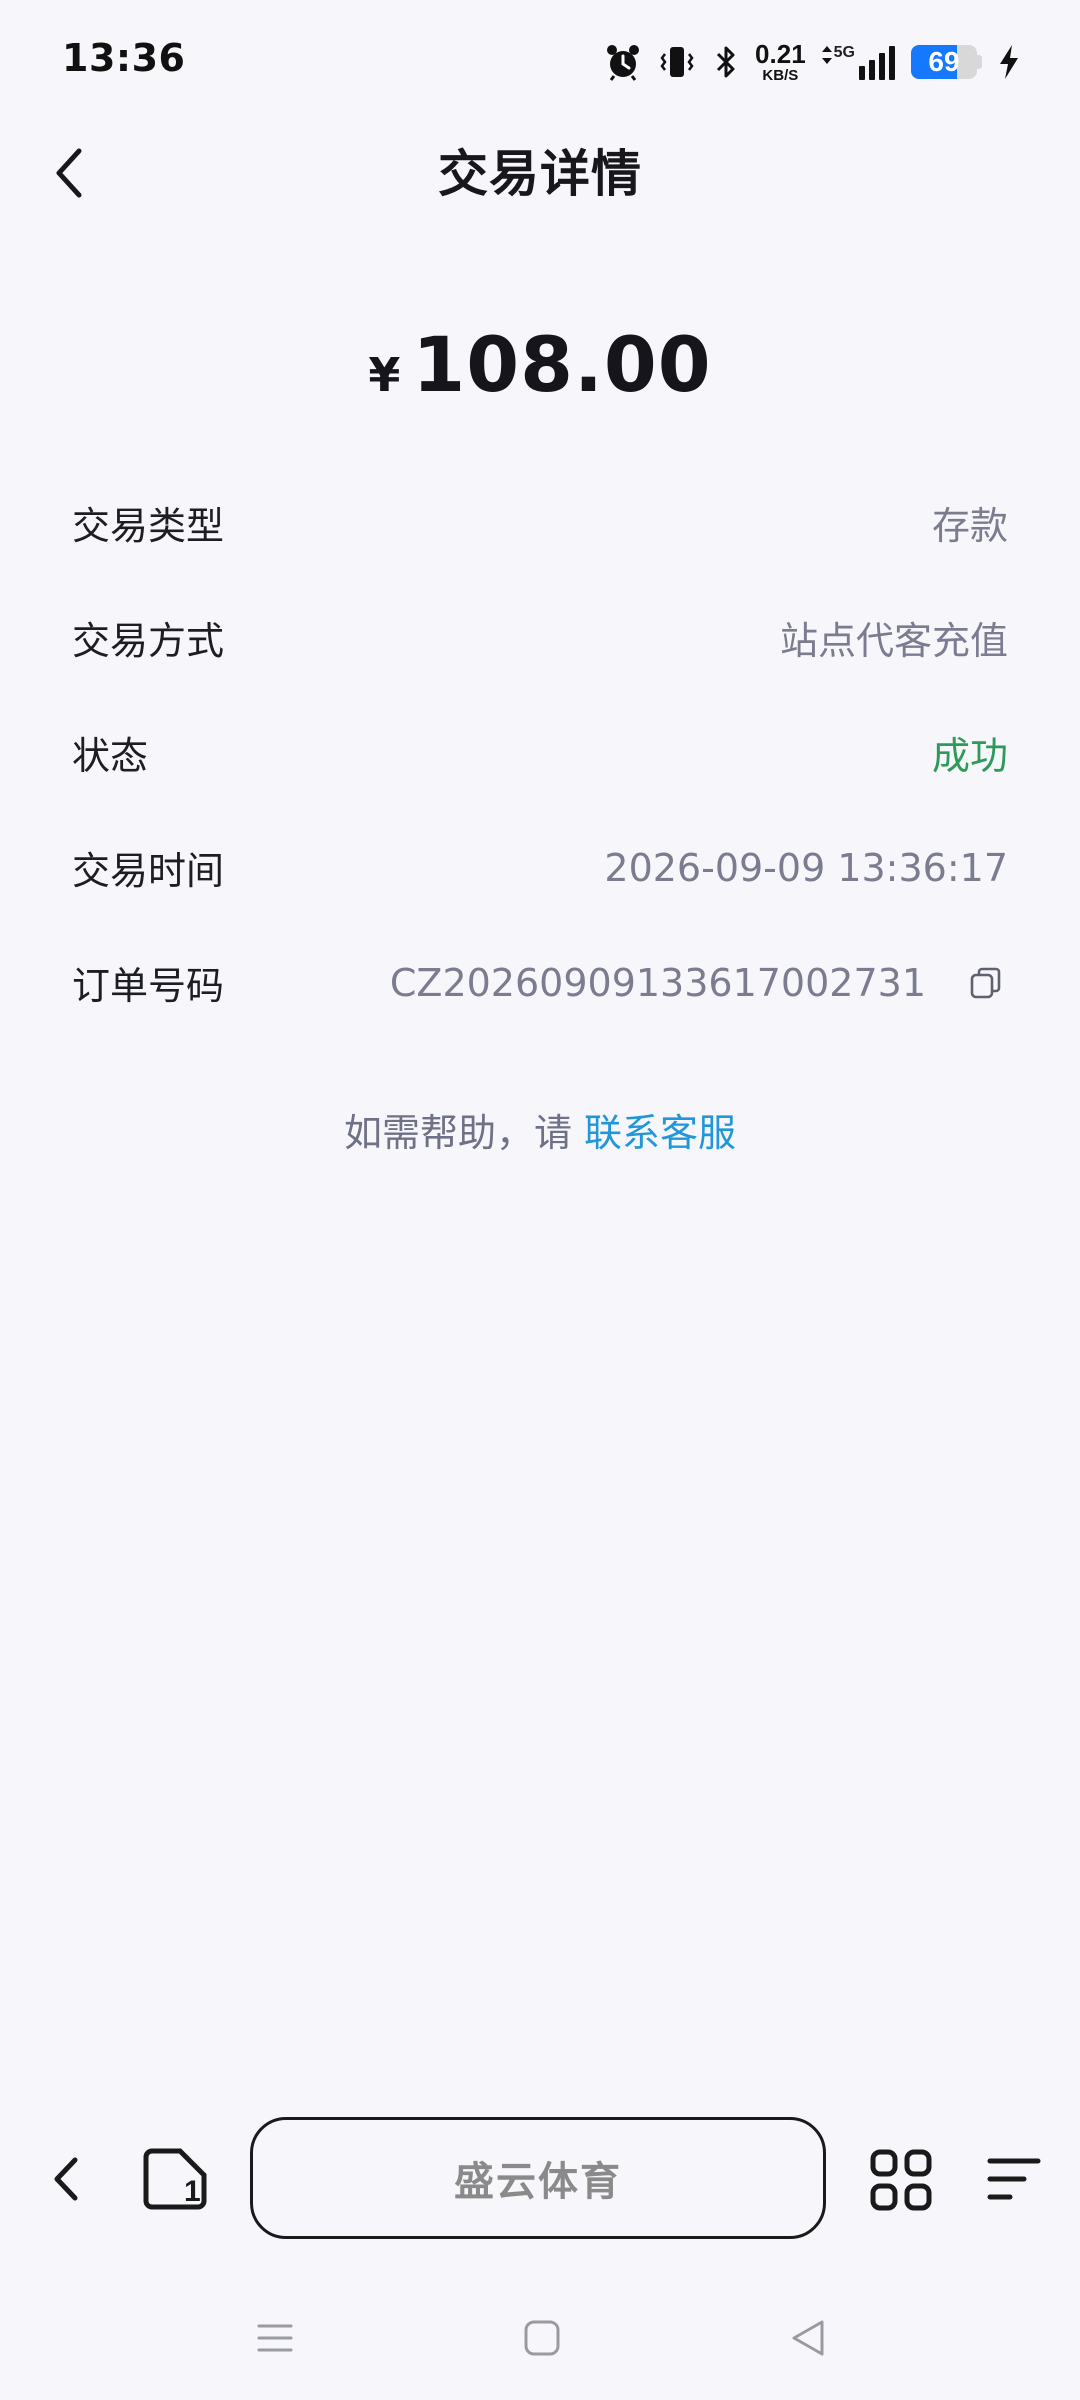 The image size is (1080, 2400). I want to click on vibrate-icon, so click(677, 62).